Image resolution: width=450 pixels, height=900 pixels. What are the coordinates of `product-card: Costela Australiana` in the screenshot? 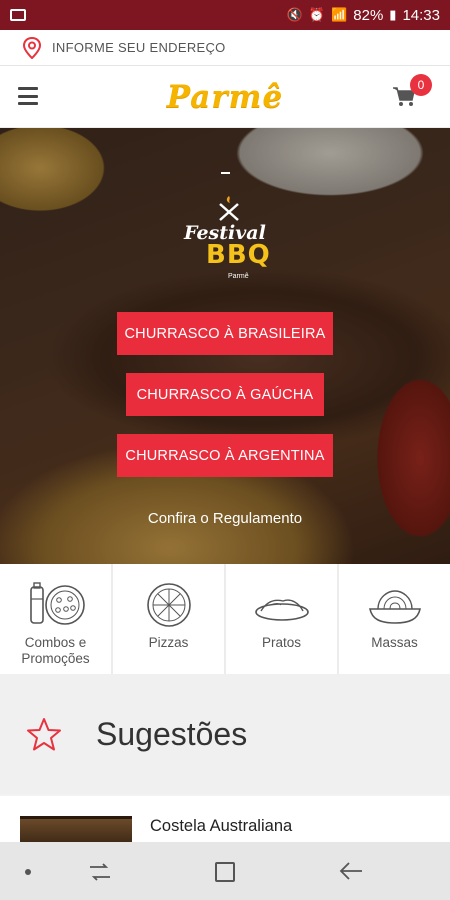 It's located at (225, 821).